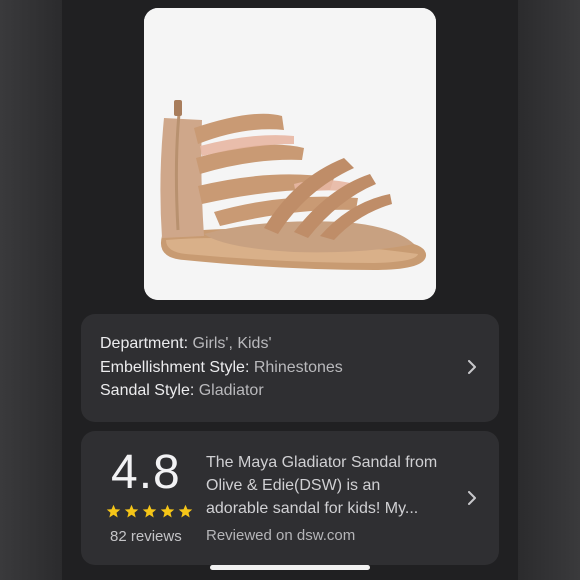 This screenshot has height=580, width=580. What do you see at coordinates (322, 462) in the screenshot?
I see `review-summary-line: The Maya Gladiator Sandal from` at bounding box center [322, 462].